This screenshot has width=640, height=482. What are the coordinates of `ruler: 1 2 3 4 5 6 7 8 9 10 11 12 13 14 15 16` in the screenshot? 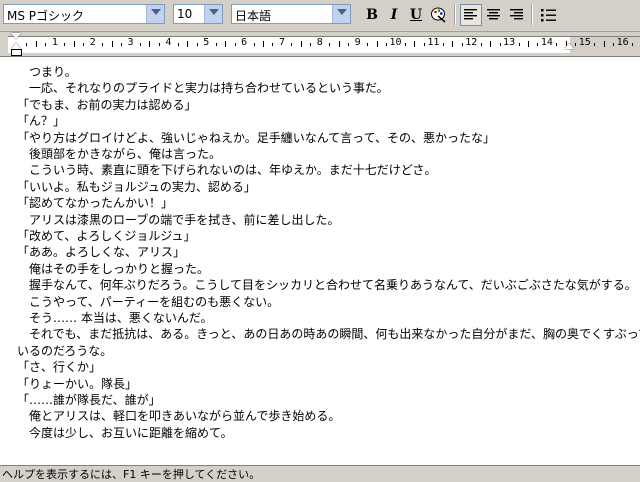 It's located at (320, 44).